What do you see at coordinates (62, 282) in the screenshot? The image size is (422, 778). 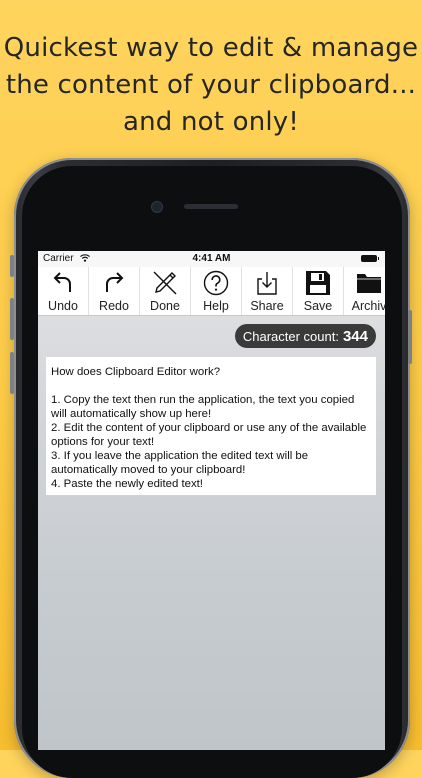 I see `undo-icon` at bounding box center [62, 282].